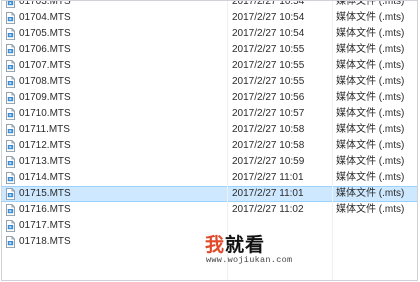 The image size is (420, 282). I want to click on file-name: 01717.MTS, so click(45, 225).